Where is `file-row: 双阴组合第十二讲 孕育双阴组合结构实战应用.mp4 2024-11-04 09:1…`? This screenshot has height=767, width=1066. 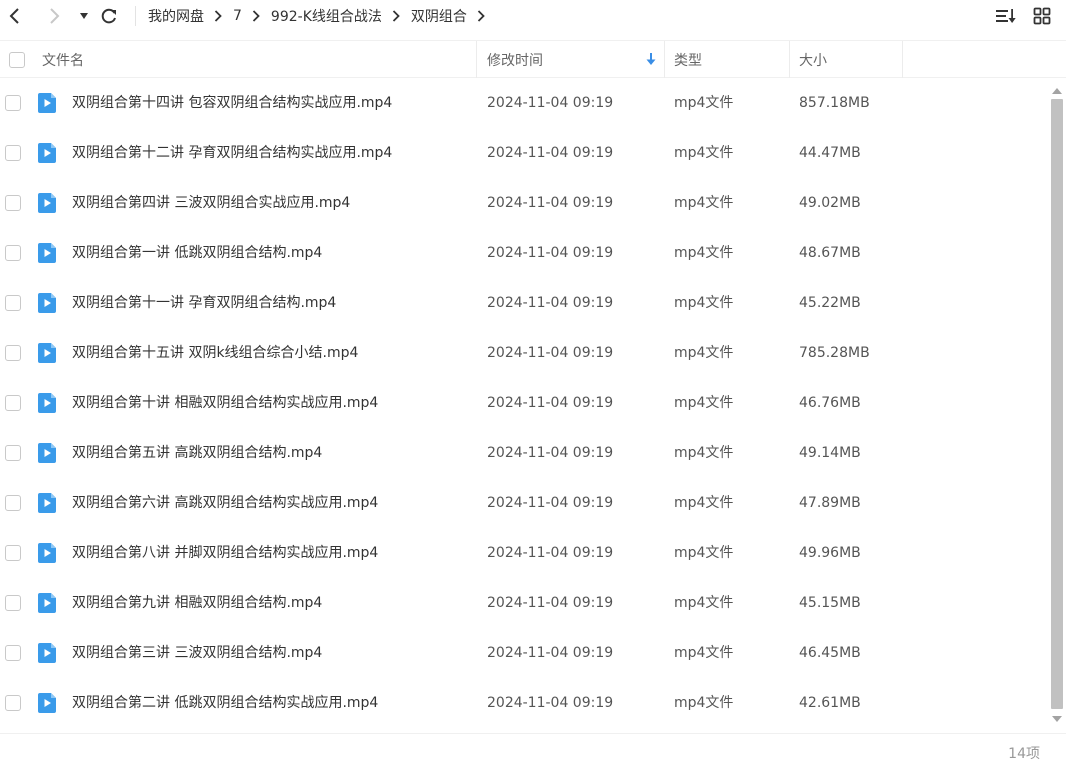
file-row: 双阴组合第十二讲 孕育双阴组合结构实战应用.mp4 2024-11-04 09:1… is located at coordinates (524, 153).